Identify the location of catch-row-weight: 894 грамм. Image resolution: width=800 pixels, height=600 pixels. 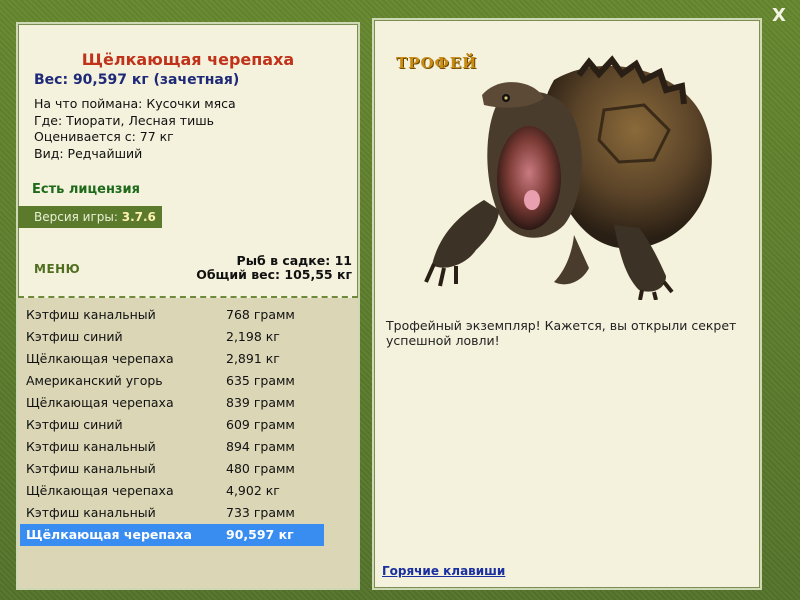
(260, 446).